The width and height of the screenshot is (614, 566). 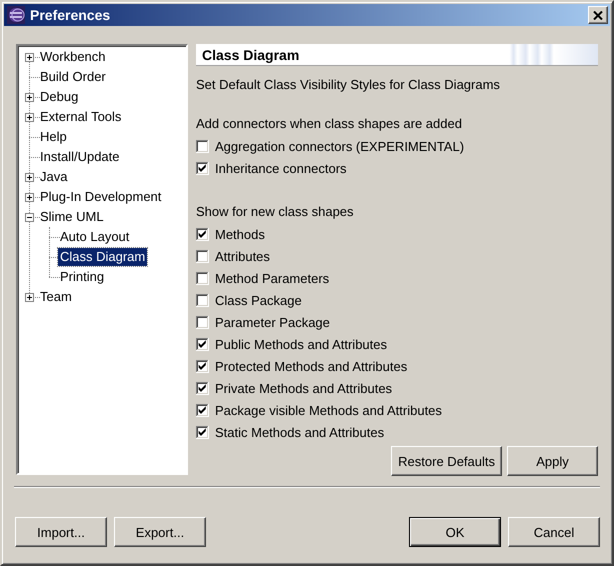 I want to click on ok-button: OK, so click(x=455, y=532).